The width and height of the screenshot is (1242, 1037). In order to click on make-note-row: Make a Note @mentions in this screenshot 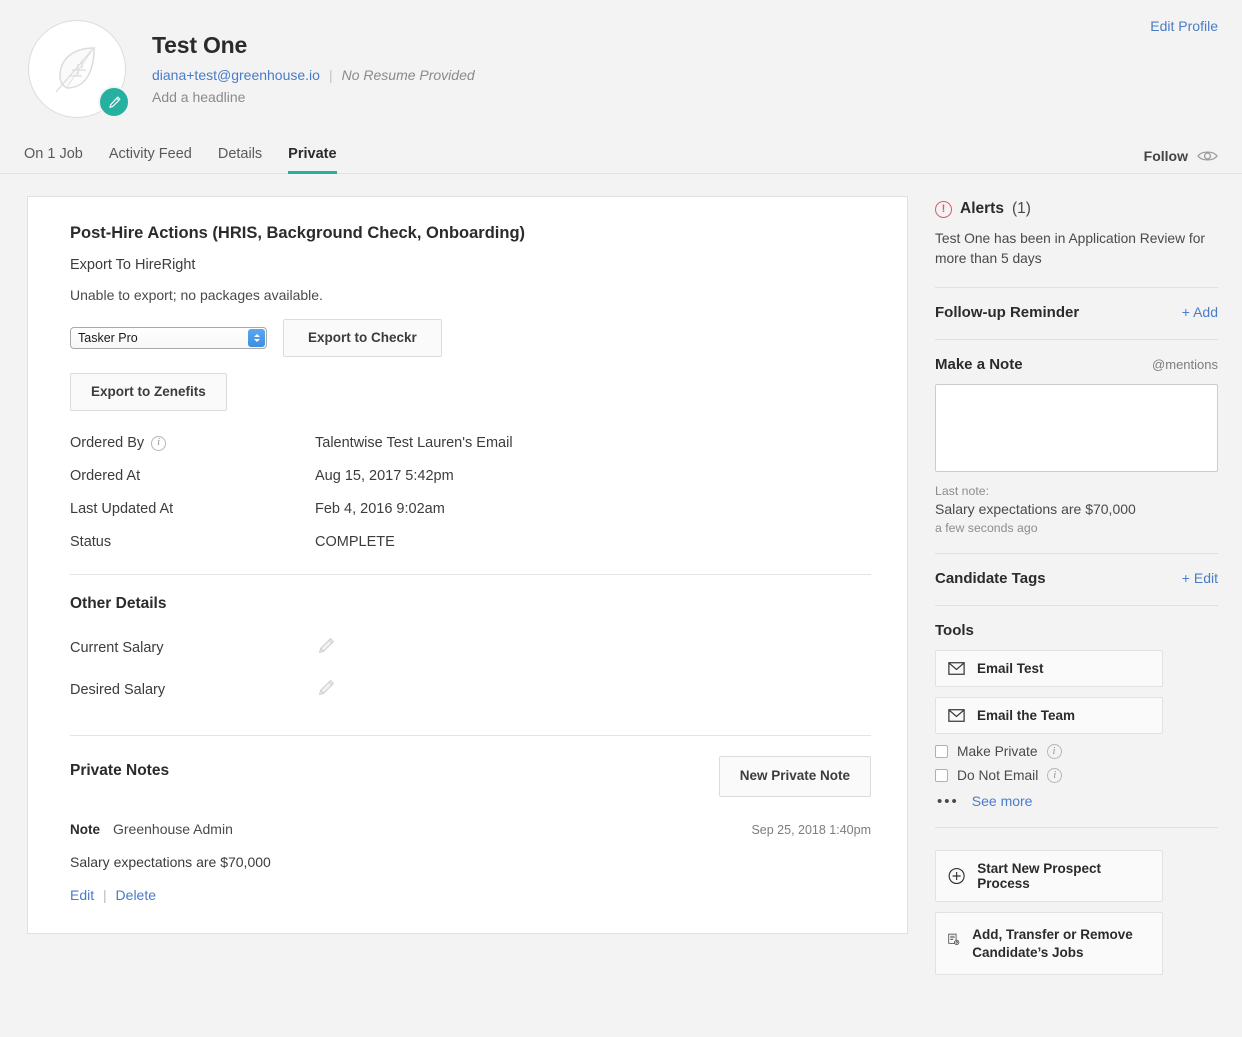, I will do `click(1076, 356)`.